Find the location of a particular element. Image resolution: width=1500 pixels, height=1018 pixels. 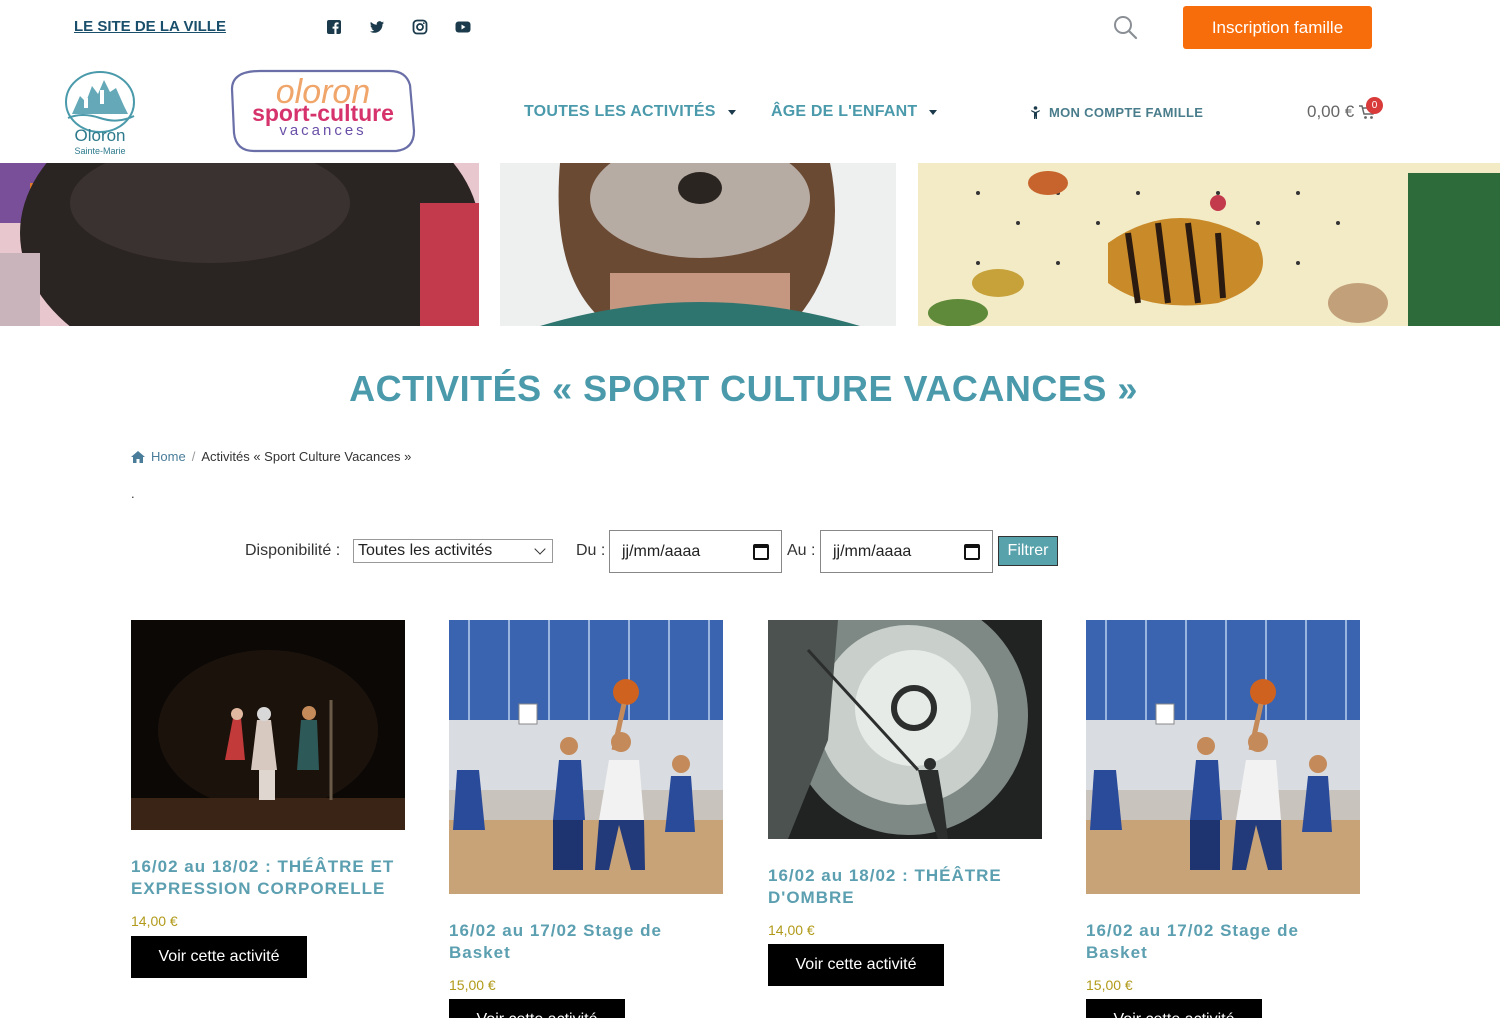

family-account-link: MON COMPTE FAMILLE is located at coordinates (1116, 112).